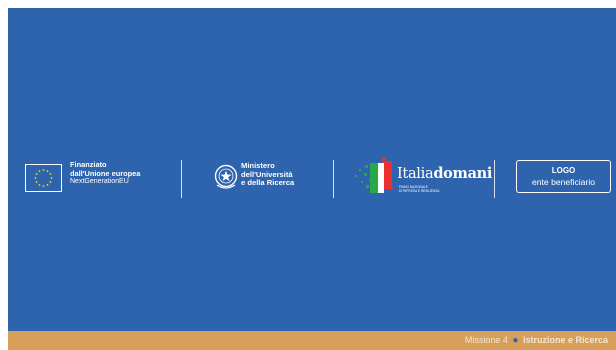 This screenshot has height=350, width=616. What do you see at coordinates (312, 340) in the screenshot?
I see `footer-band: Missione 4 ● Istruzione e Ricerca` at bounding box center [312, 340].